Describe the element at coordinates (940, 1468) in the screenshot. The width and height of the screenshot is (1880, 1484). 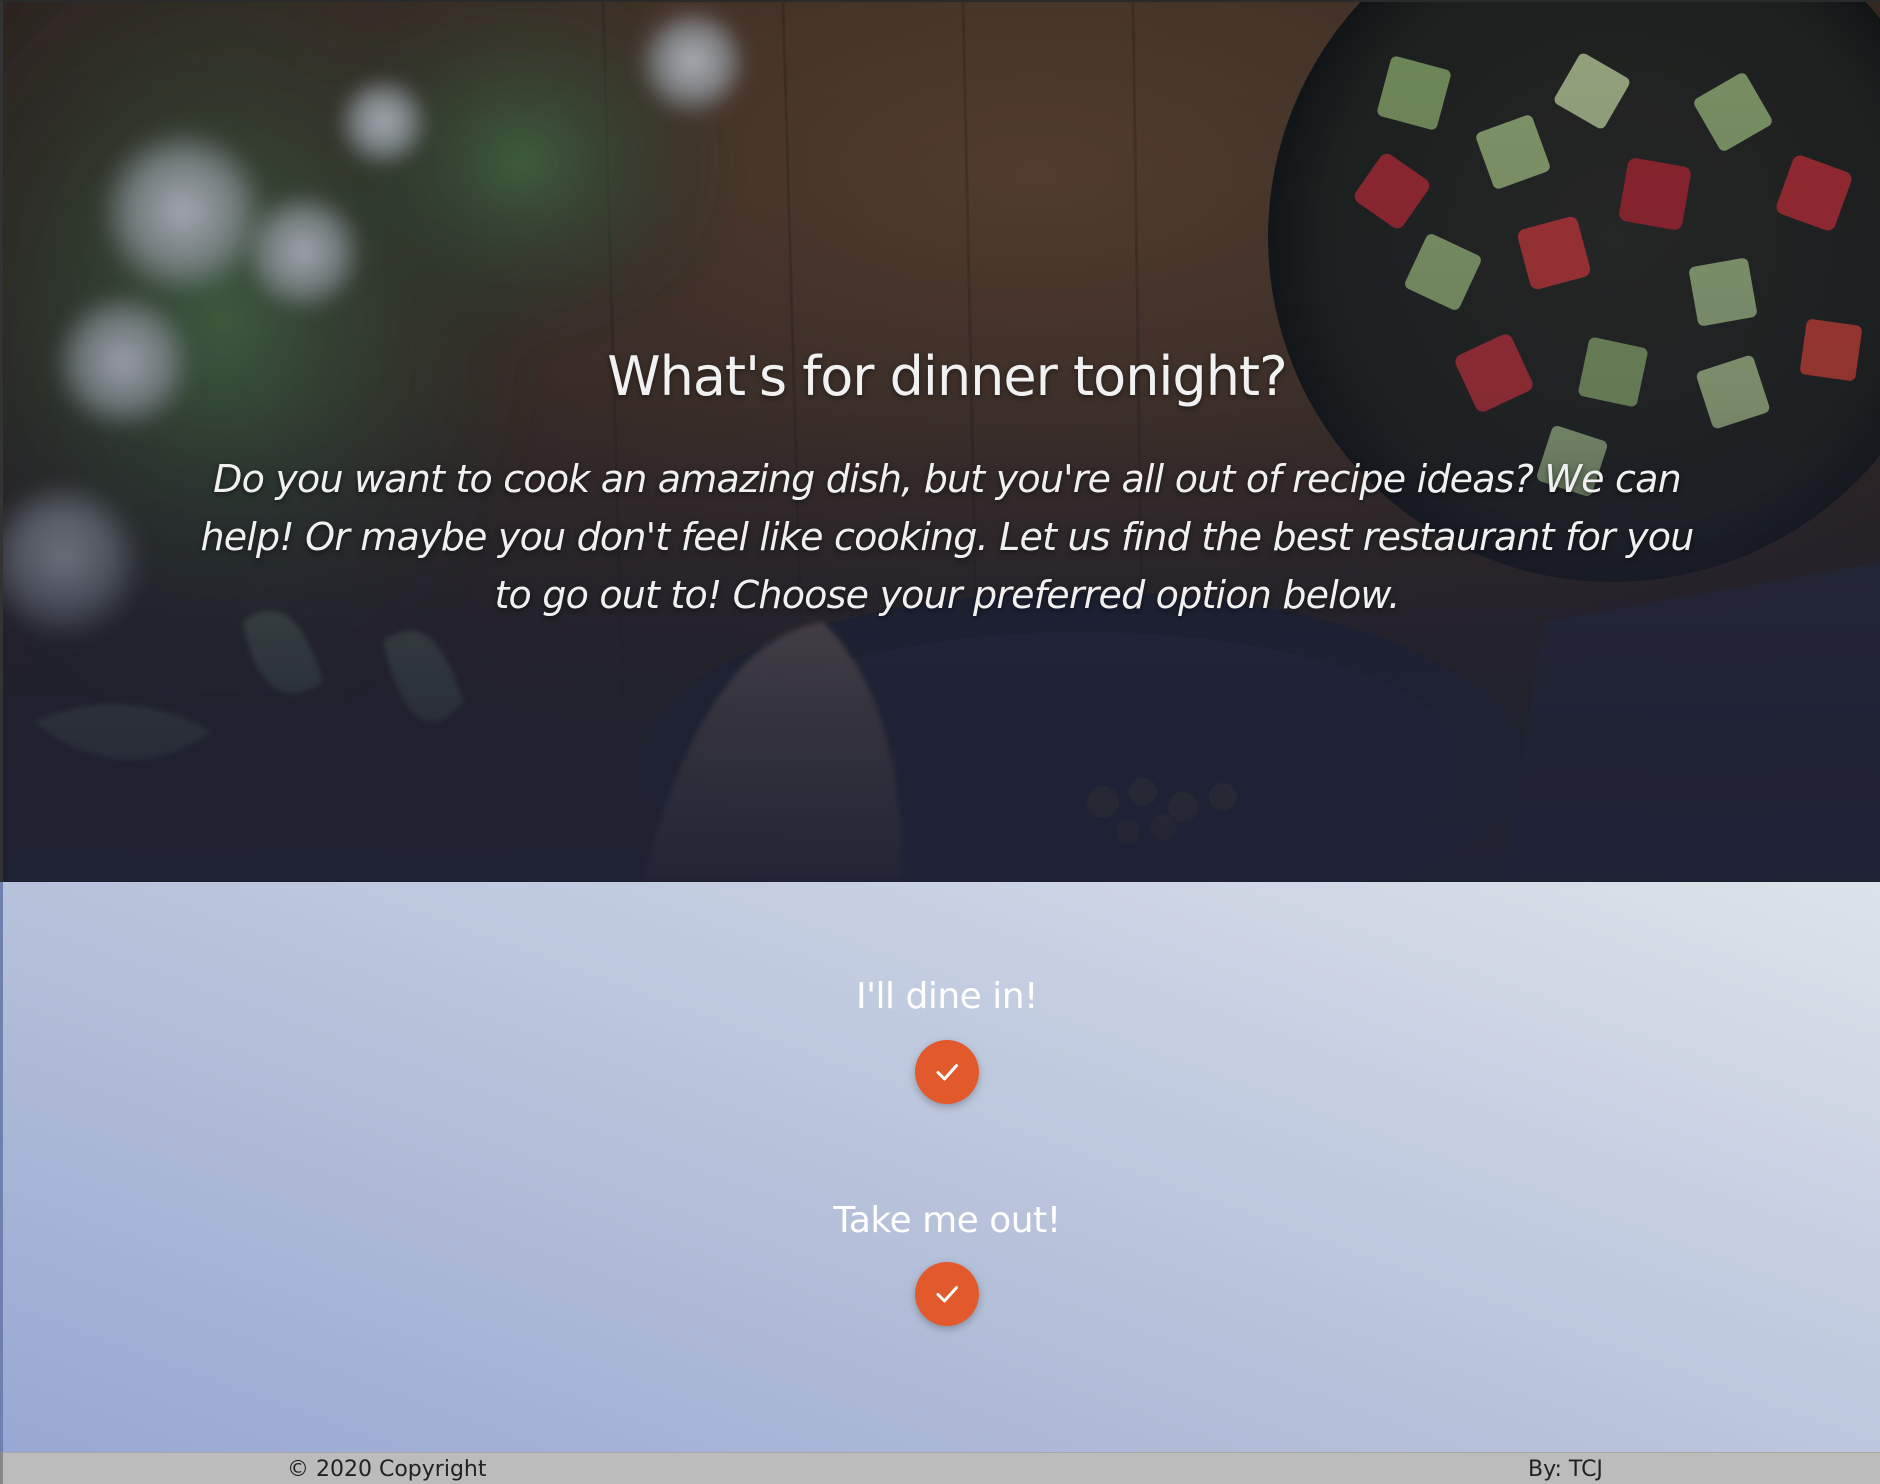
I see `footer: © 2020 Copyright By: TCJ` at that location.